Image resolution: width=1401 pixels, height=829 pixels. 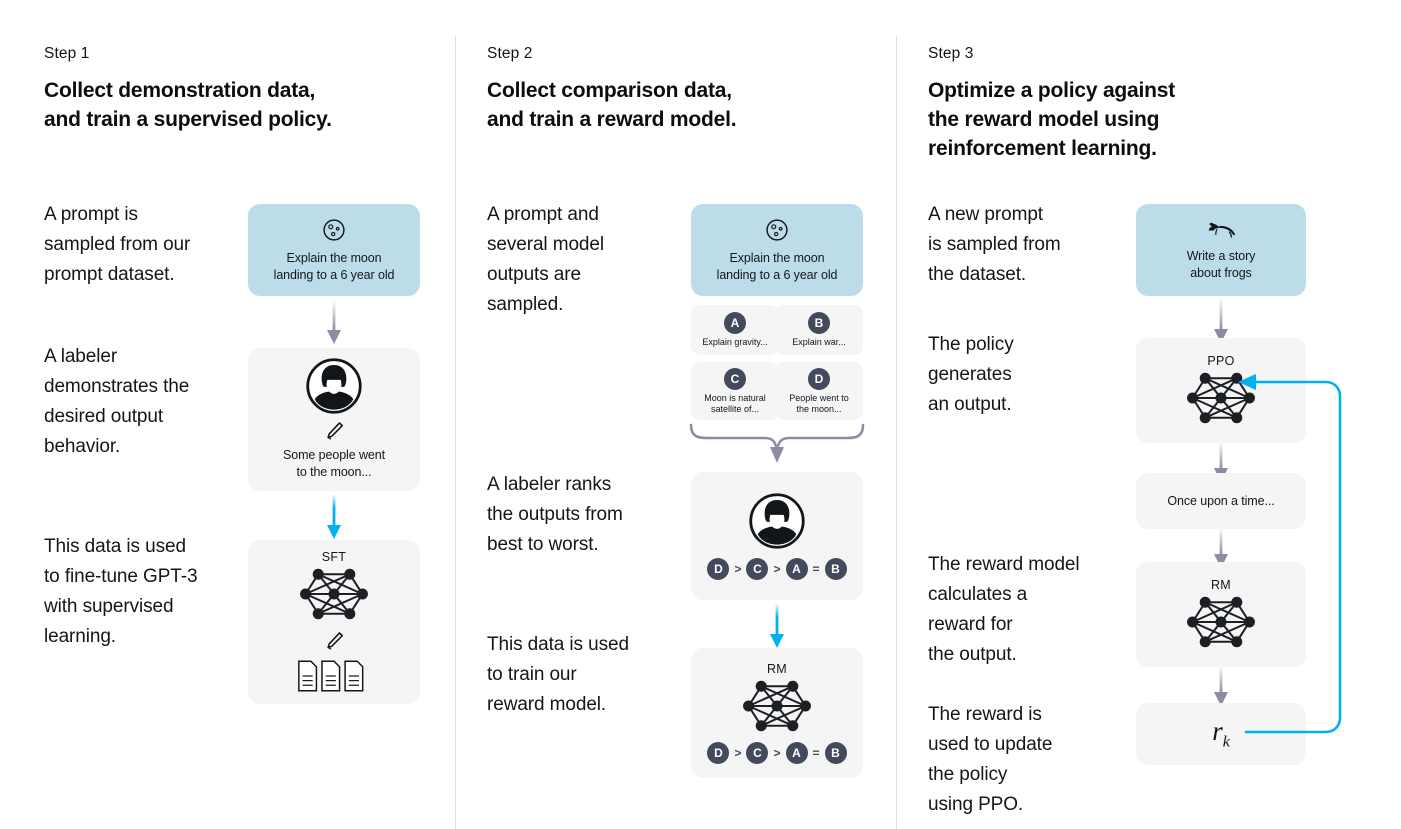 I want to click on rm-rank-op-2: >, so click(x=777, y=753).